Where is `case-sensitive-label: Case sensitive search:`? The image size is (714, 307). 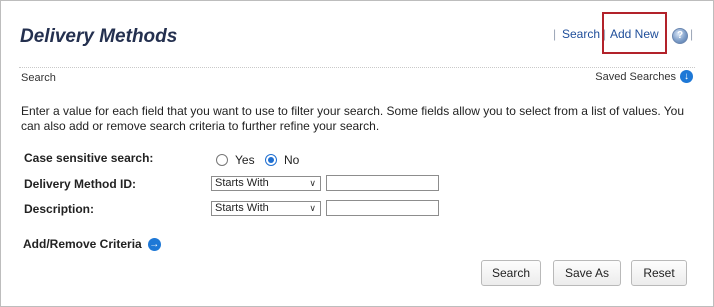 case-sensitive-label: Case sensitive search: is located at coordinates (89, 158).